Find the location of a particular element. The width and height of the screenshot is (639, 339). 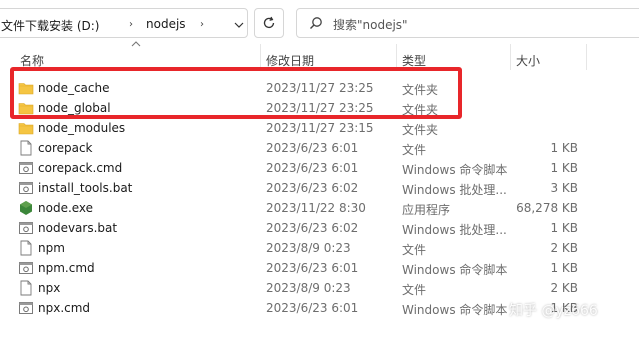

column-header-date: 修改日期 is located at coordinates (290, 60).